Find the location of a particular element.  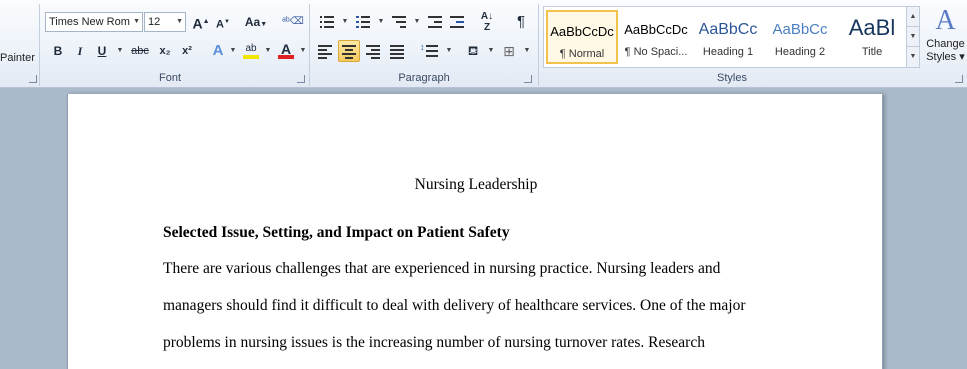

styles-group-label: Styles is located at coordinates (732, 78).